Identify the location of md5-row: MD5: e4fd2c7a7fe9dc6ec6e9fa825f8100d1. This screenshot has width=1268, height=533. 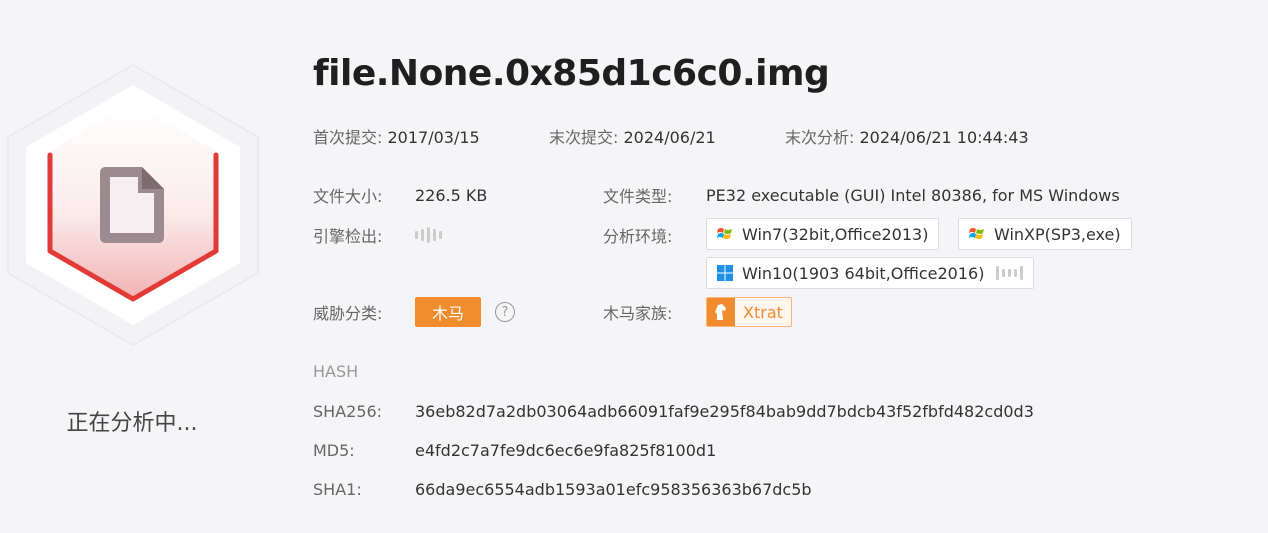
(514, 450).